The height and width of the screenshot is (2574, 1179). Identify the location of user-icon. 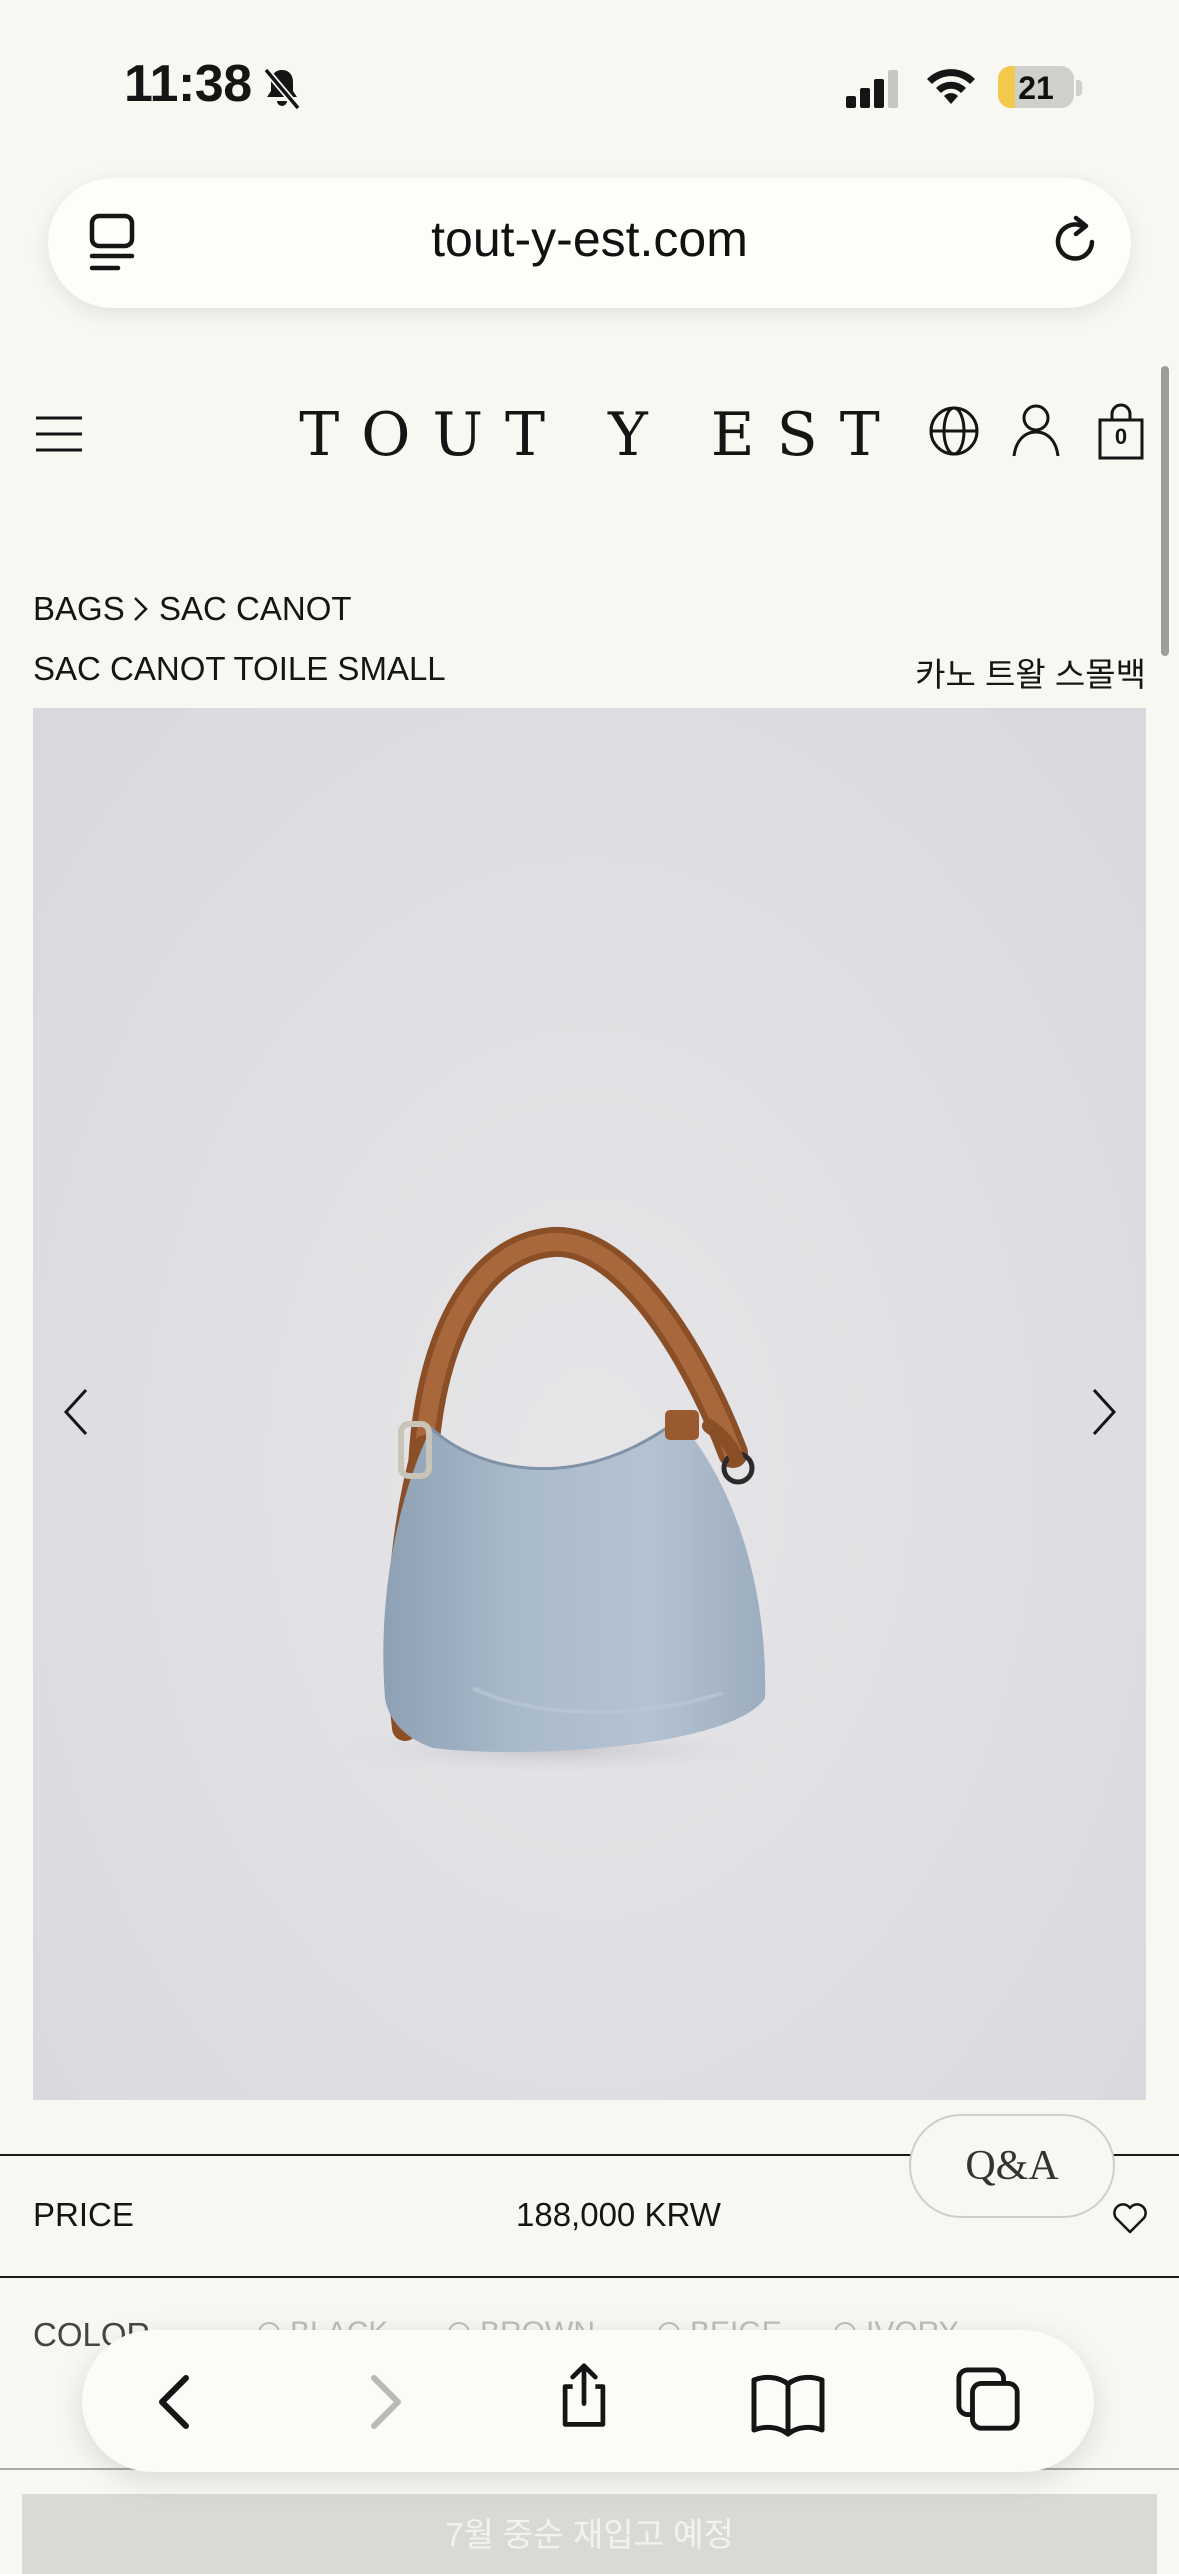
(1036, 430).